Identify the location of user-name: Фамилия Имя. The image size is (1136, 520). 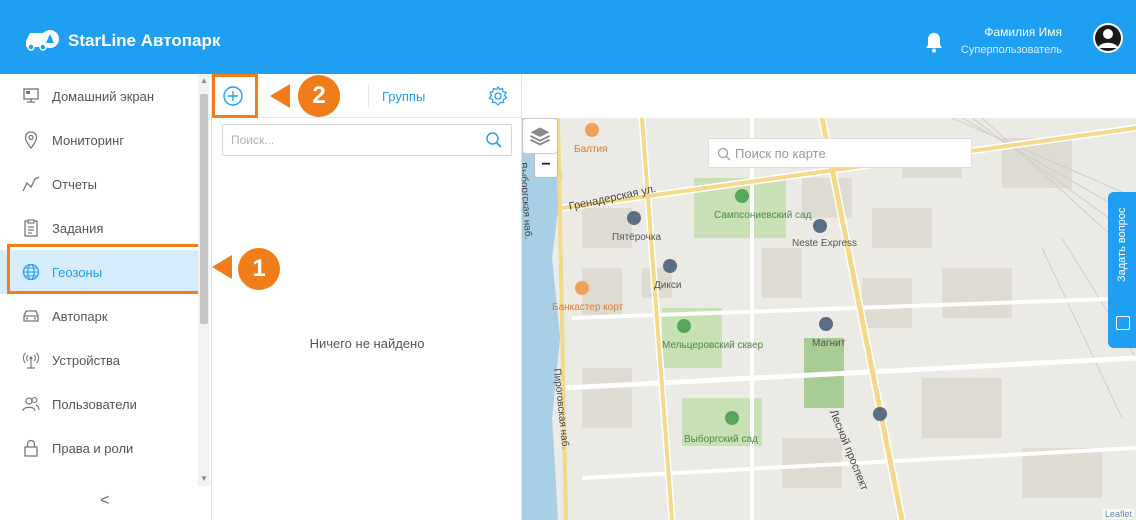
(1023, 32).